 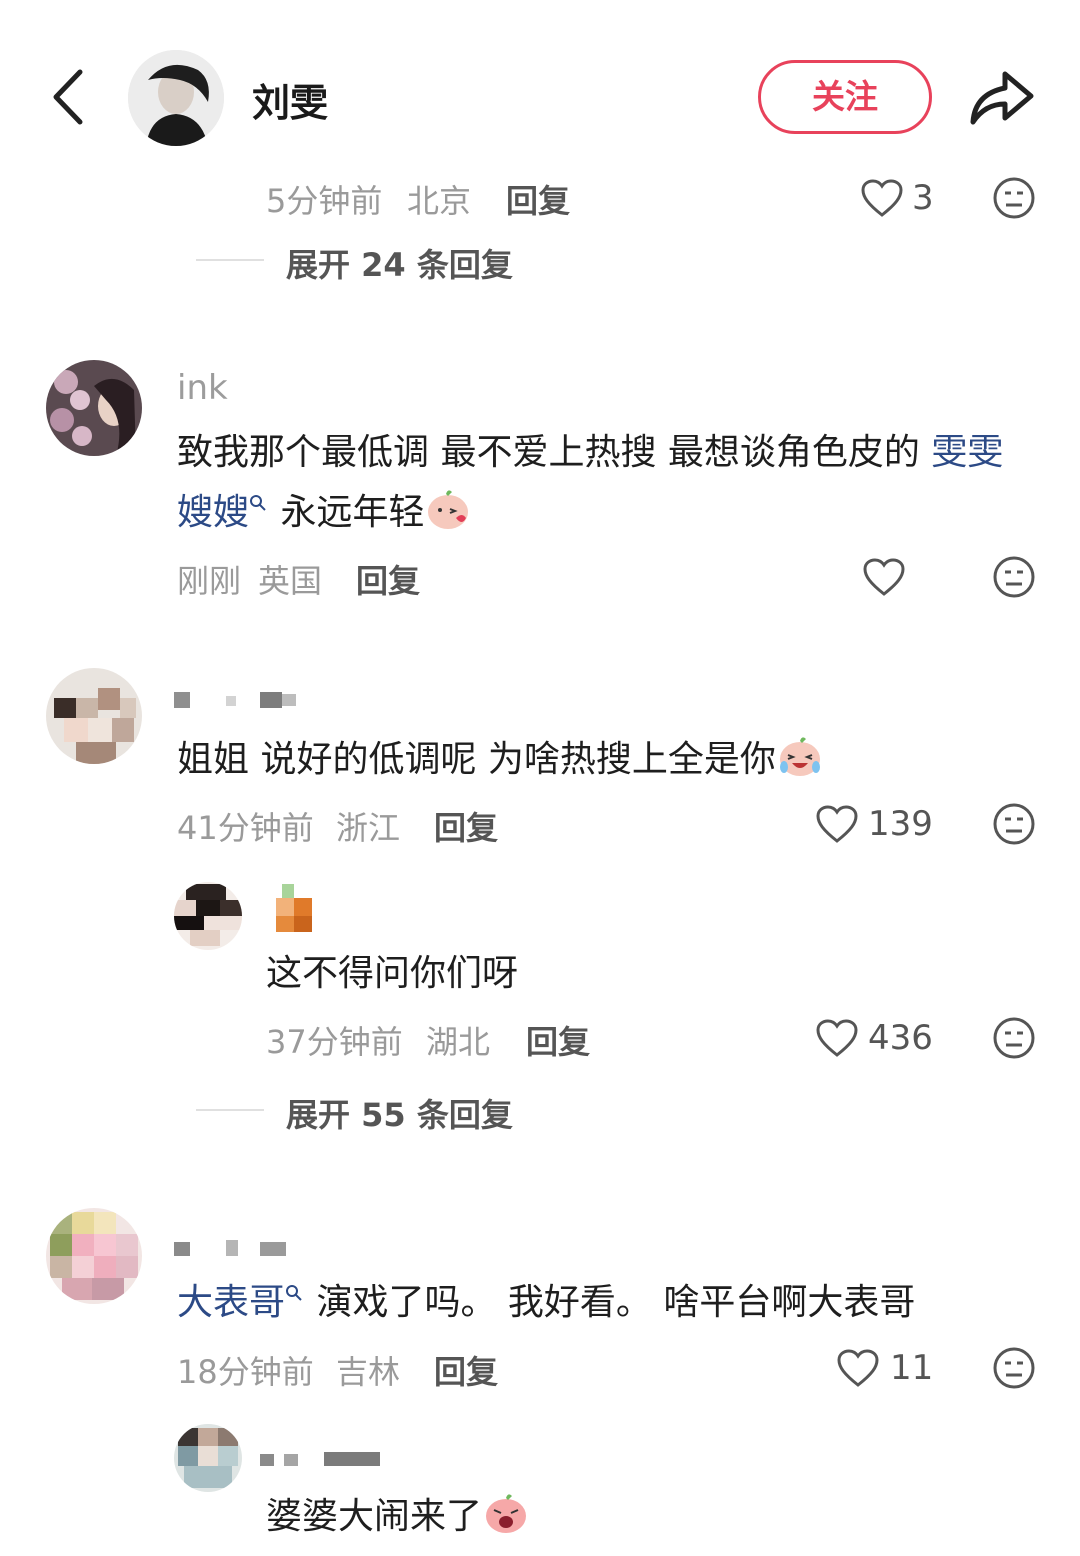 What do you see at coordinates (334, 1042) in the screenshot?
I see `reply-time: 37分钟前` at bounding box center [334, 1042].